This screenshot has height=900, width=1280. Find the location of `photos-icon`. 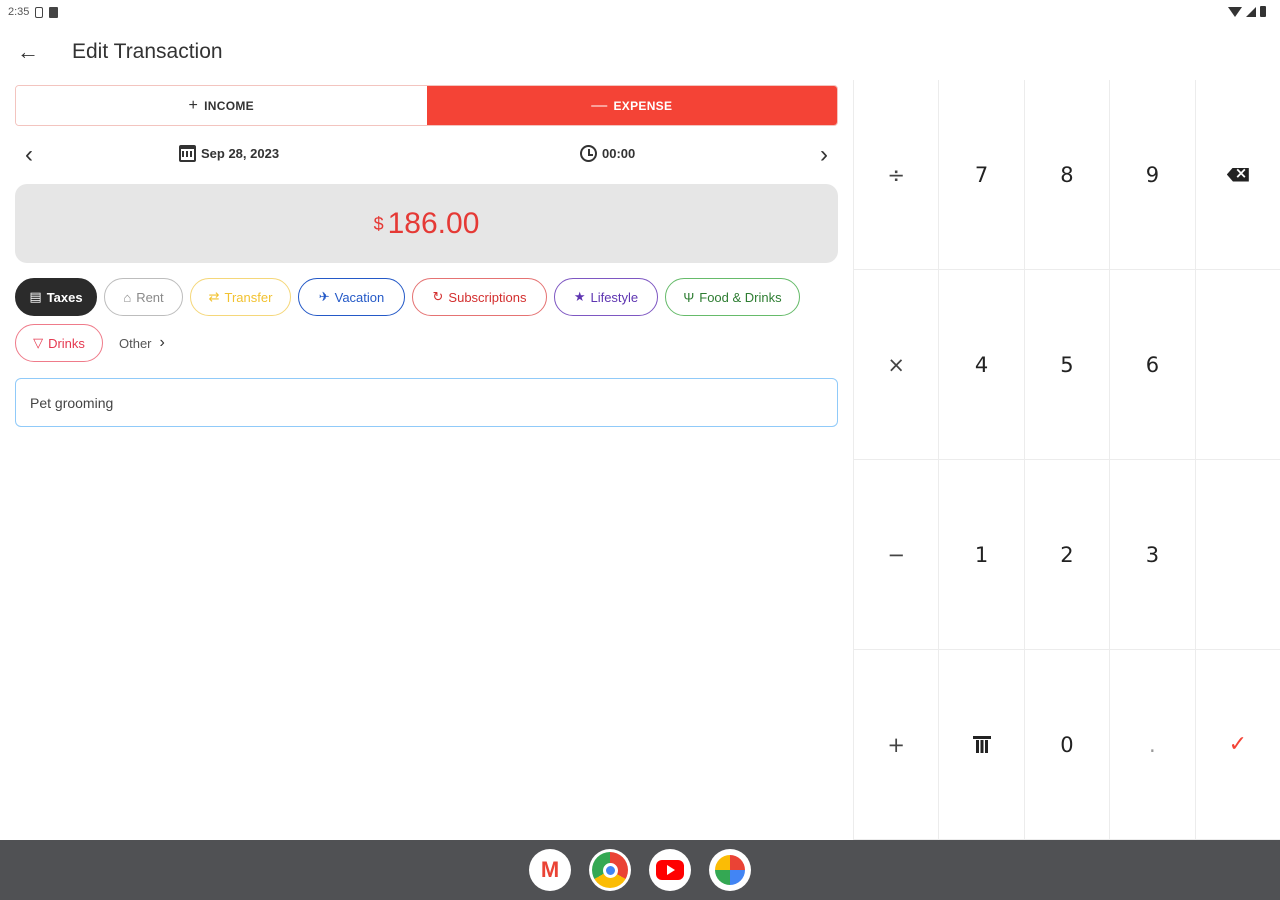

photos-icon is located at coordinates (730, 870).